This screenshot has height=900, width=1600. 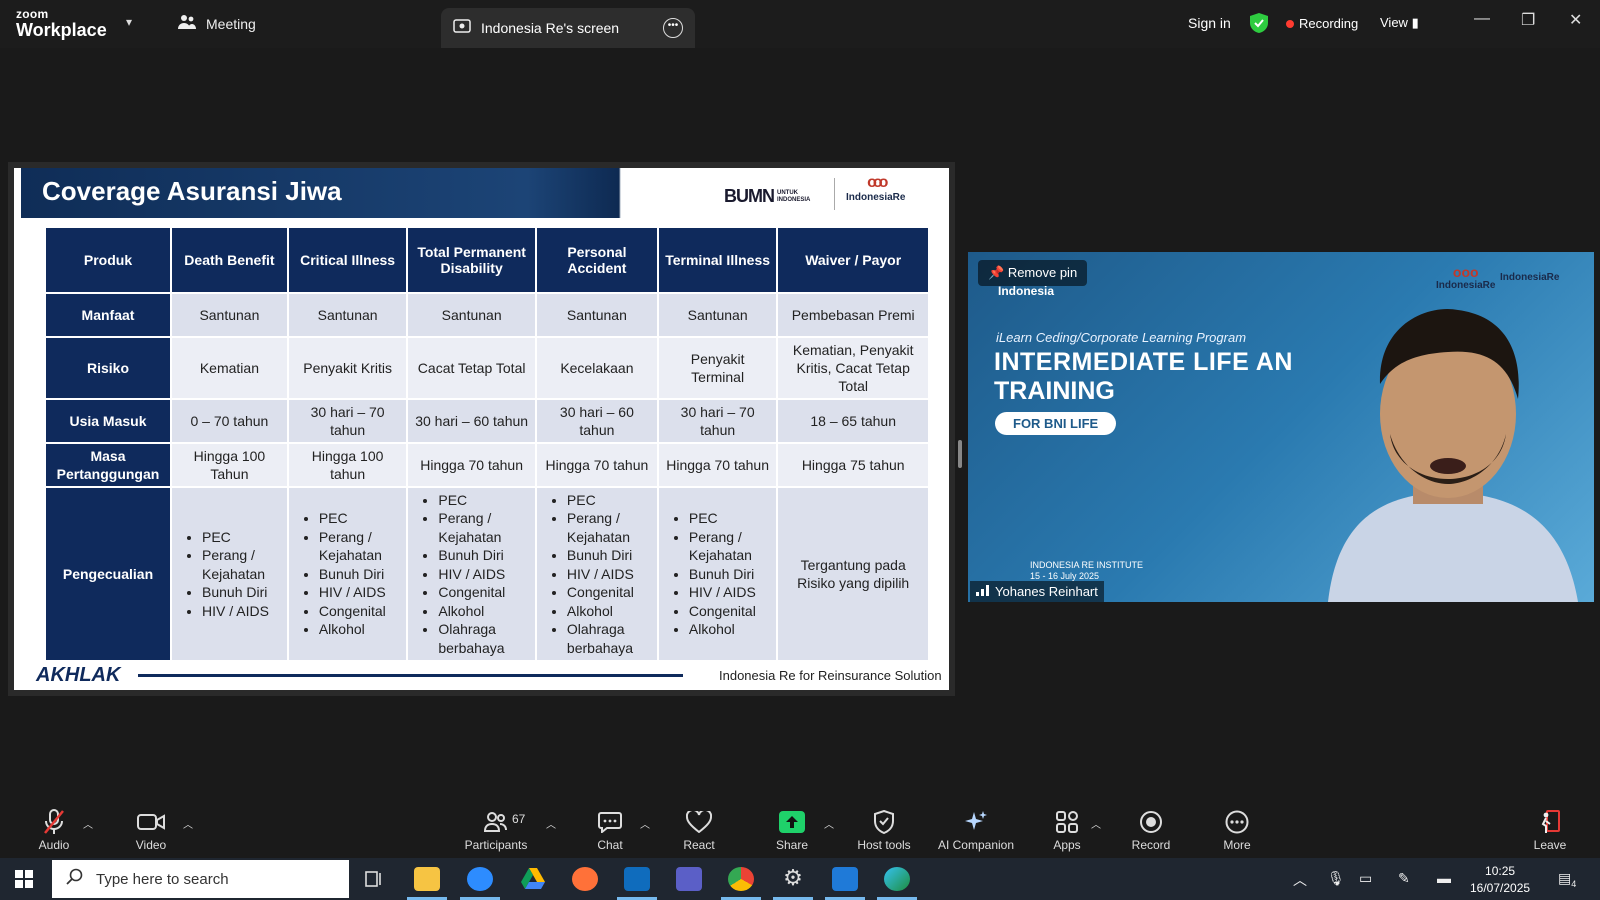 I want to click on table-cell: Hingga 75 tahun, so click(x=853, y=465).